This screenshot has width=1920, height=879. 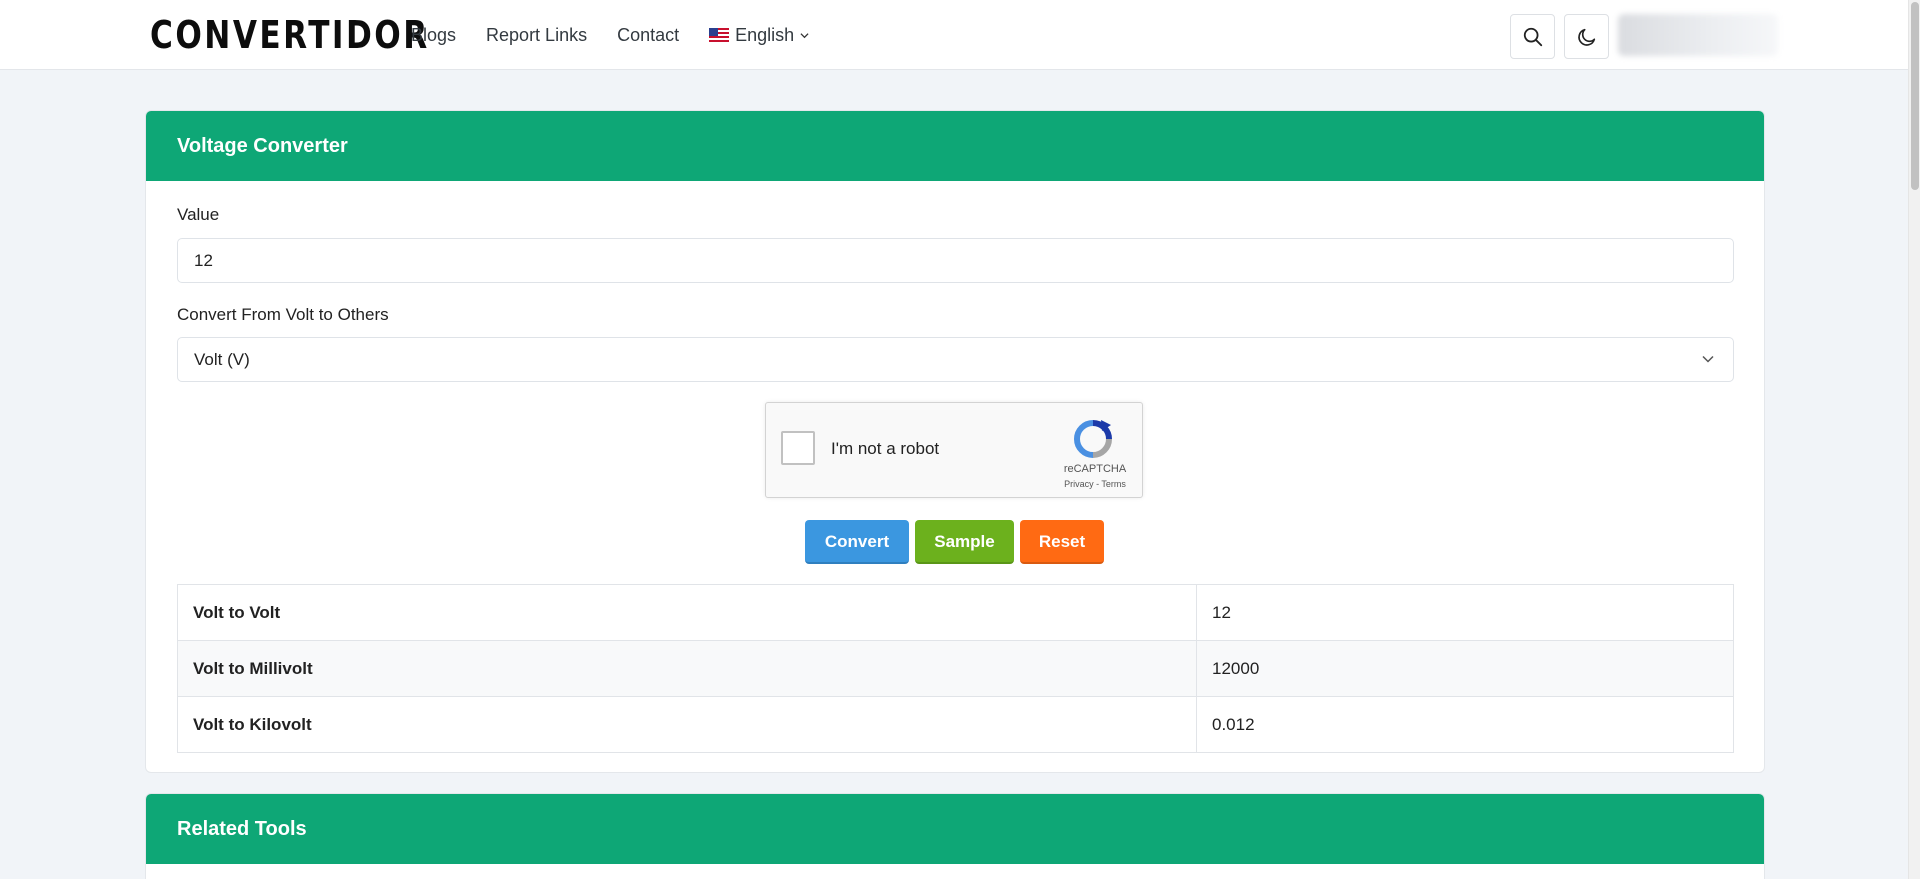 I want to click on result-label: Volt to Kilovolt, so click(x=687, y=724).